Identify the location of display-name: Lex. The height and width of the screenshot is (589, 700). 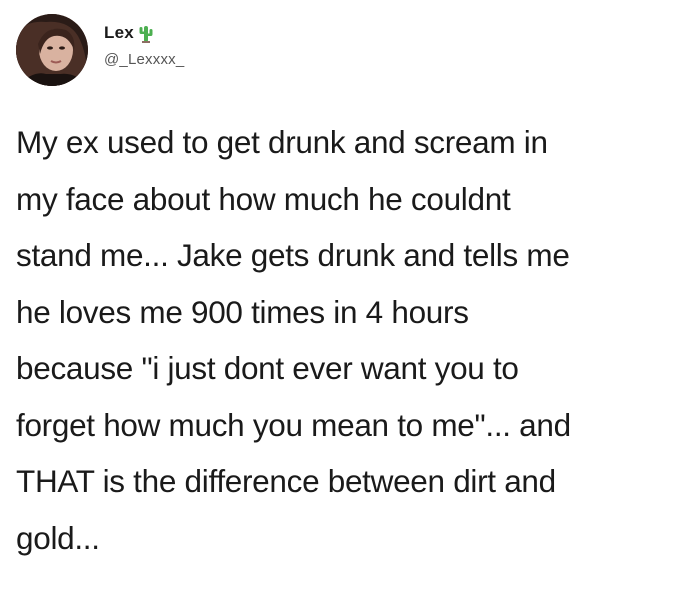
(119, 33).